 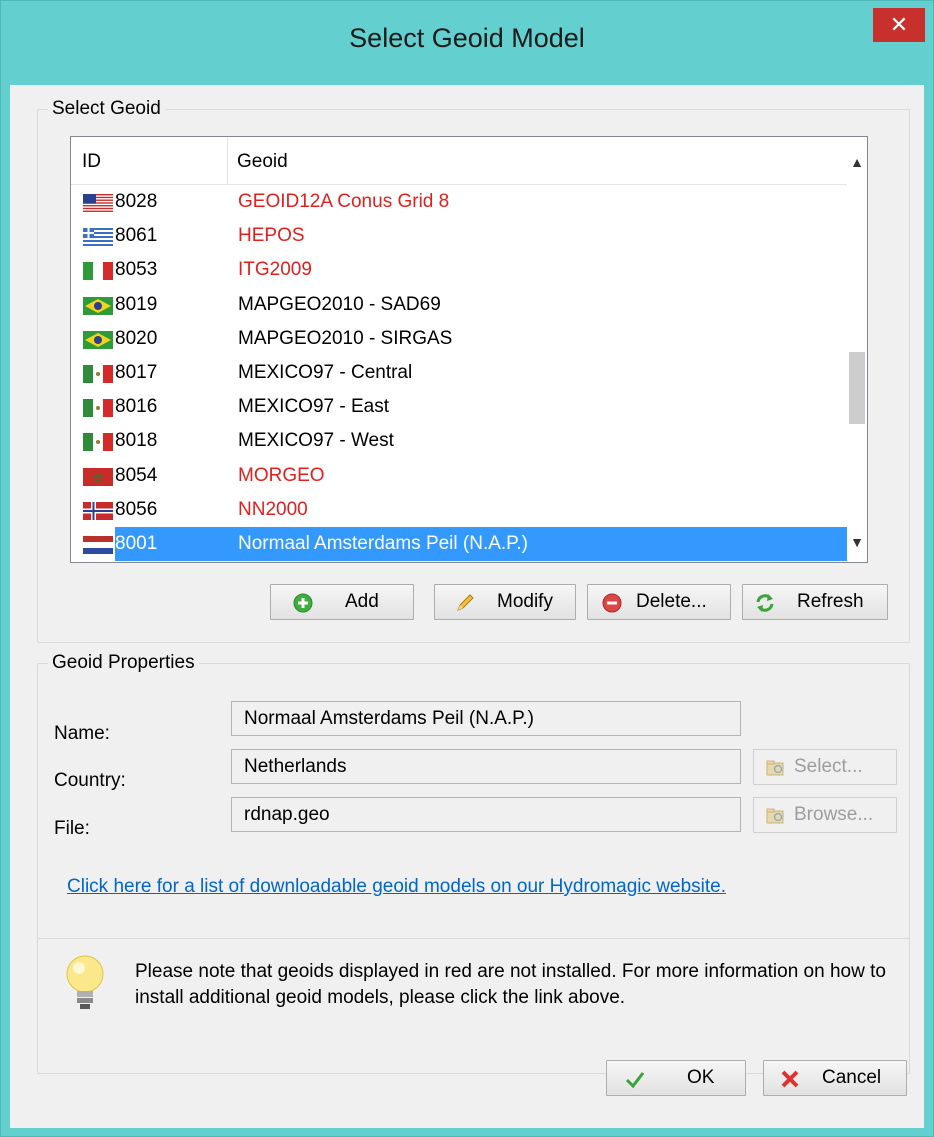 What do you see at coordinates (123, 663) in the screenshot?
I see `geoid-properties-legend: Geoid Properties` at bounding box center [123, 663].